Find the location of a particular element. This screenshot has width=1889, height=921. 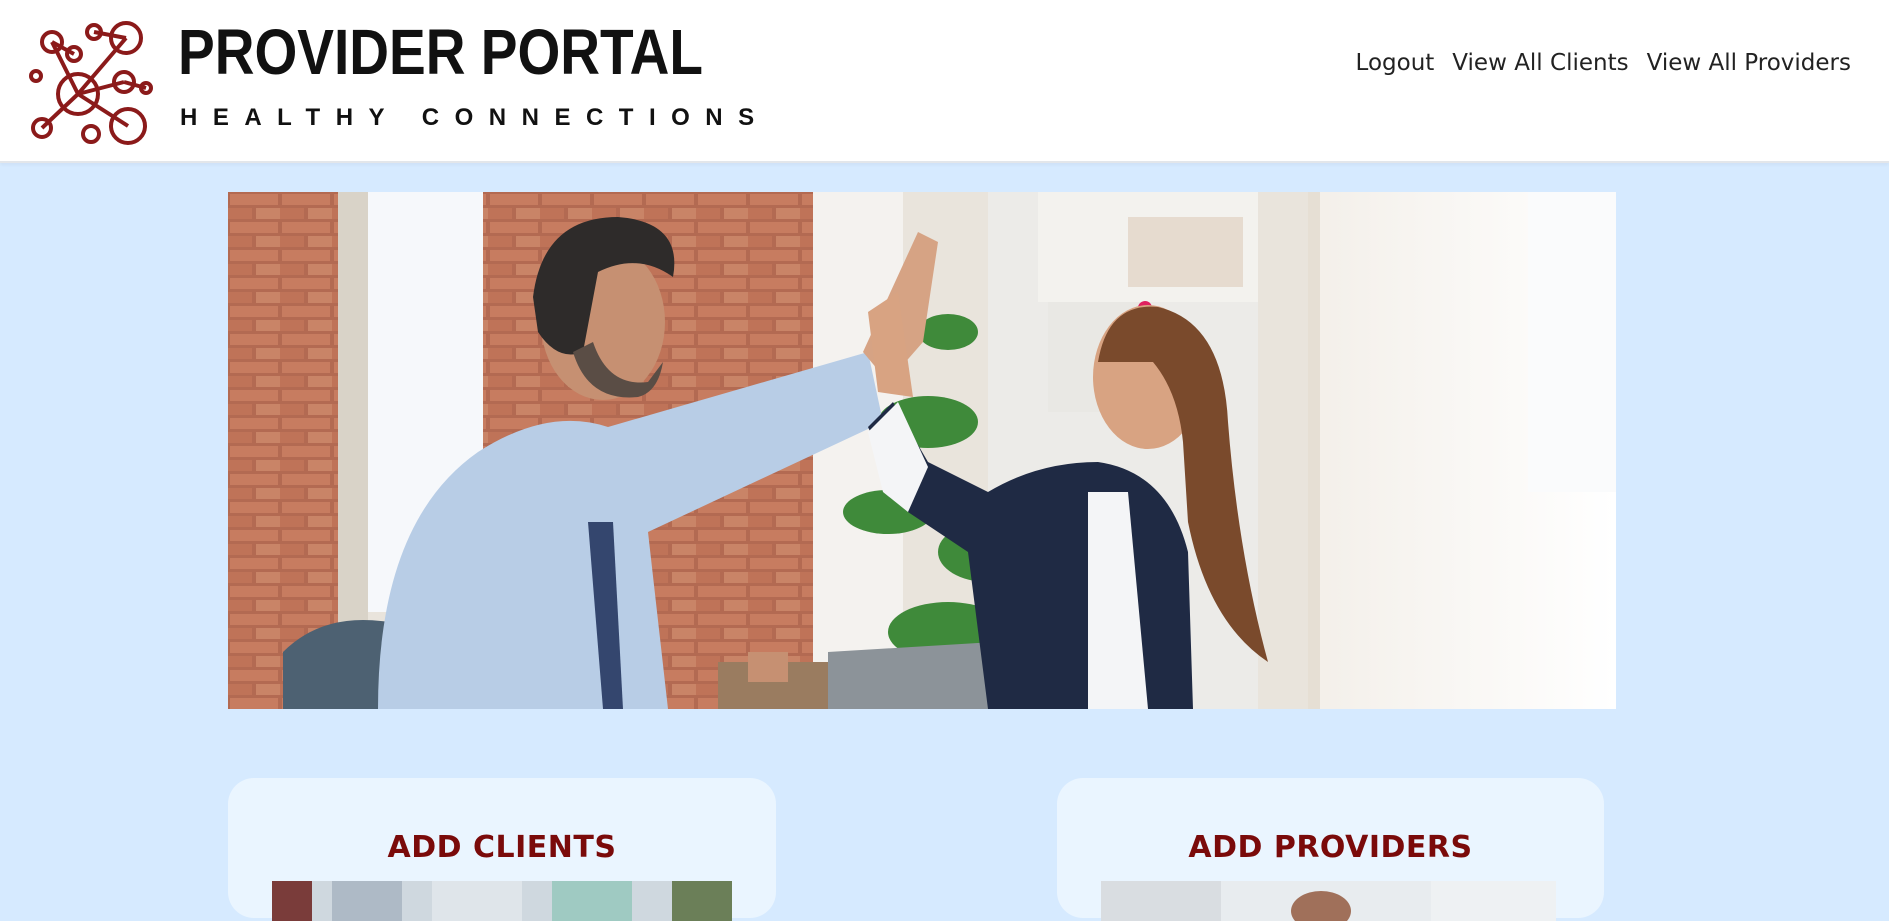

add-clients-card: ADD CLIENTS is located at coordinates (502, 849).